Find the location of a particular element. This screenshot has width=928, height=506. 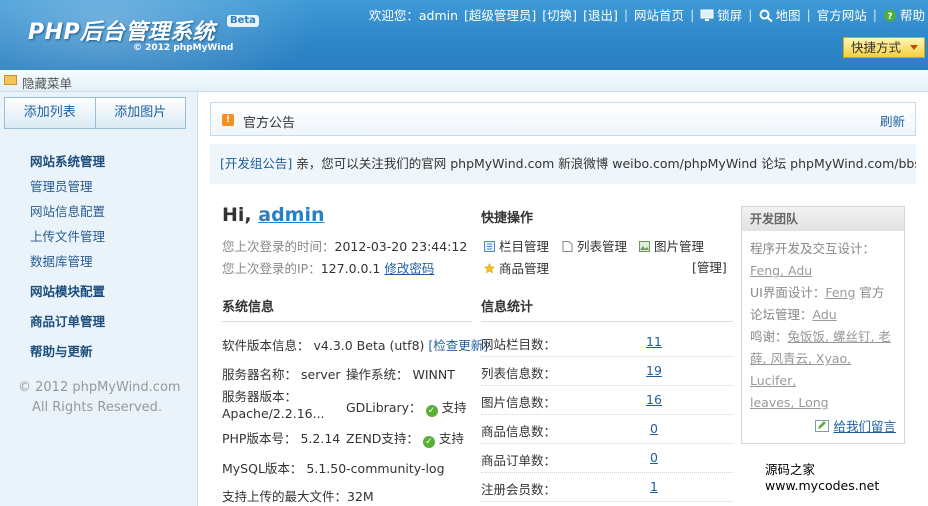

sidebar-item-database: 数据库管理 is located at coordinates (67, 264).